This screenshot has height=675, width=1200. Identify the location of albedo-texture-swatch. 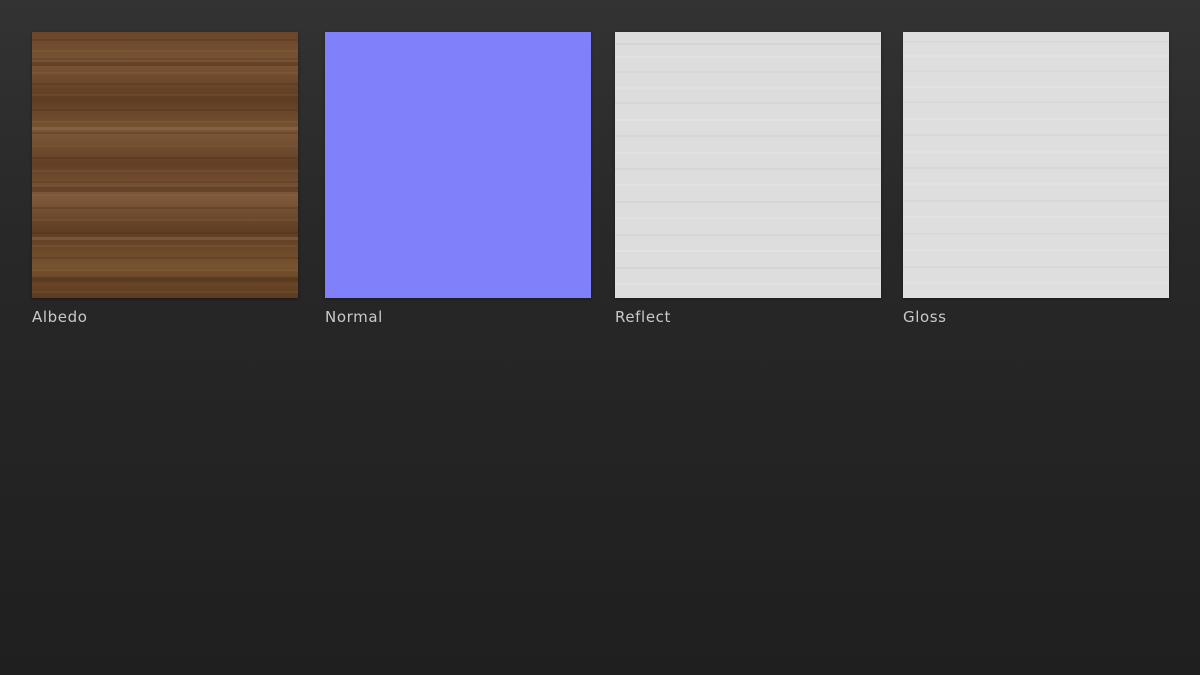
(165, 165).